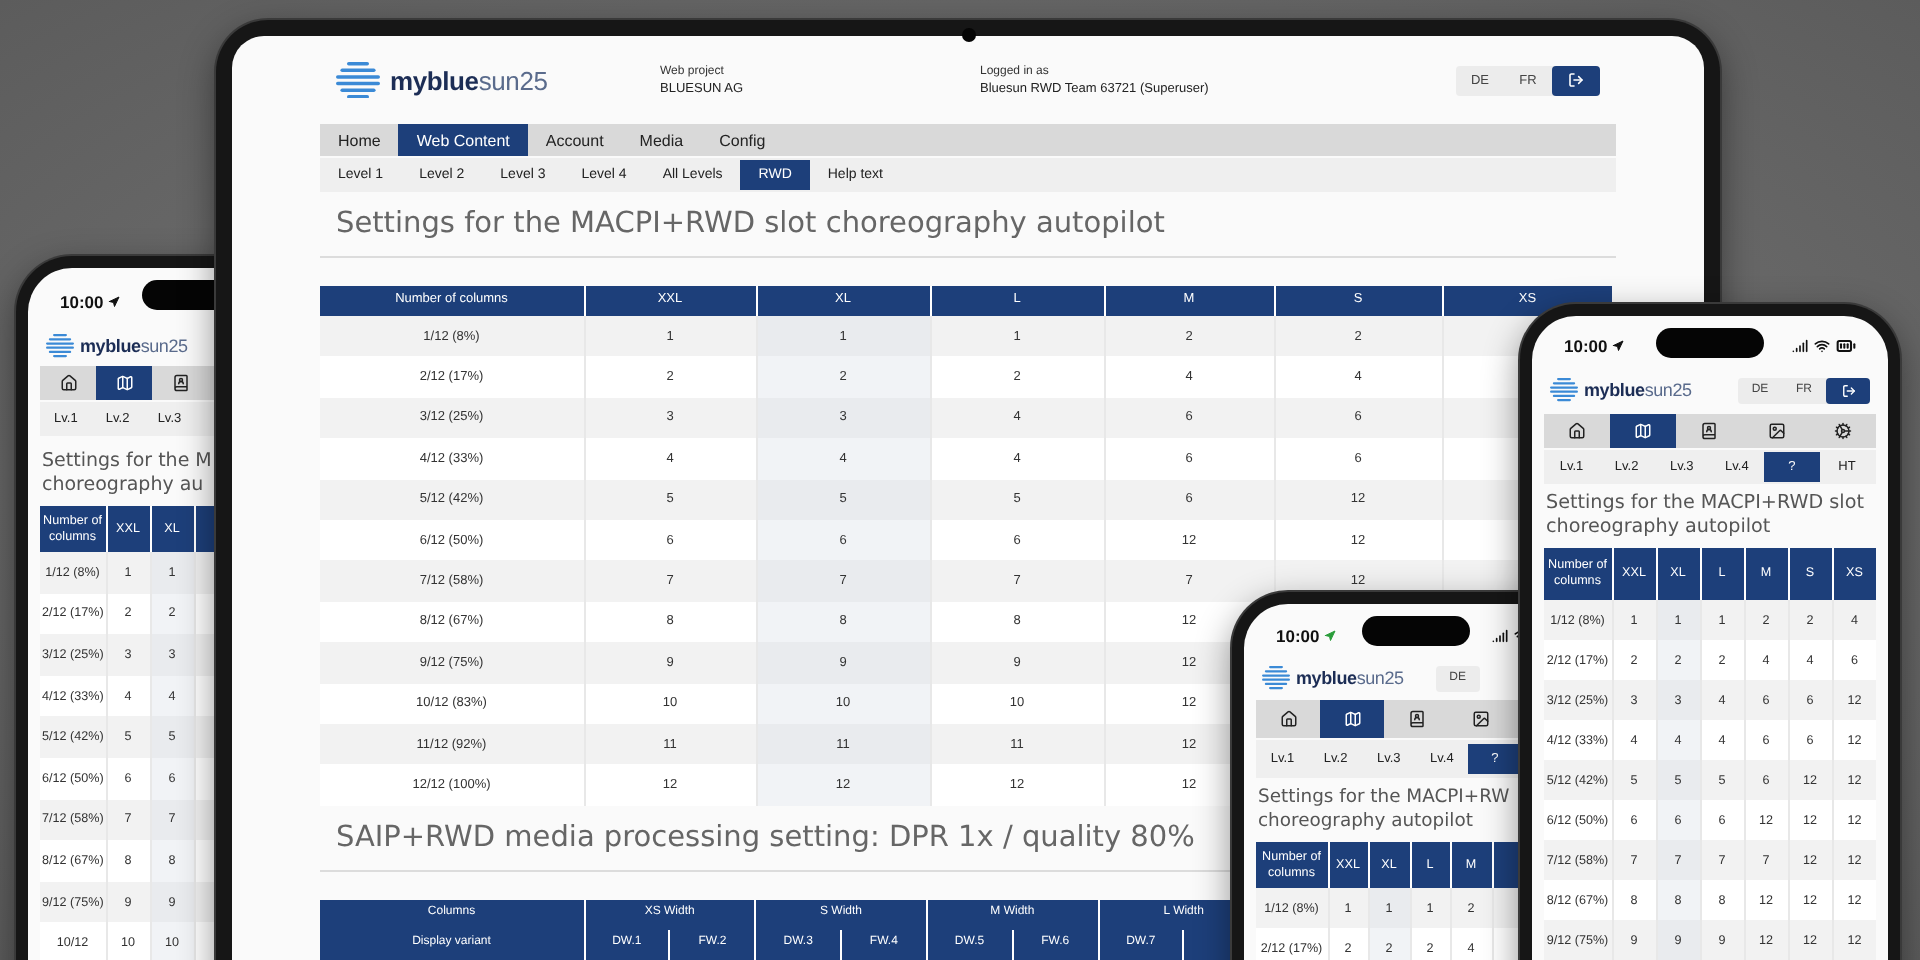 This screenshot has width=1920, height=960. Describe the element at coordinates (1846, 346) in the screenshot. I see `battery-icon` at that location.